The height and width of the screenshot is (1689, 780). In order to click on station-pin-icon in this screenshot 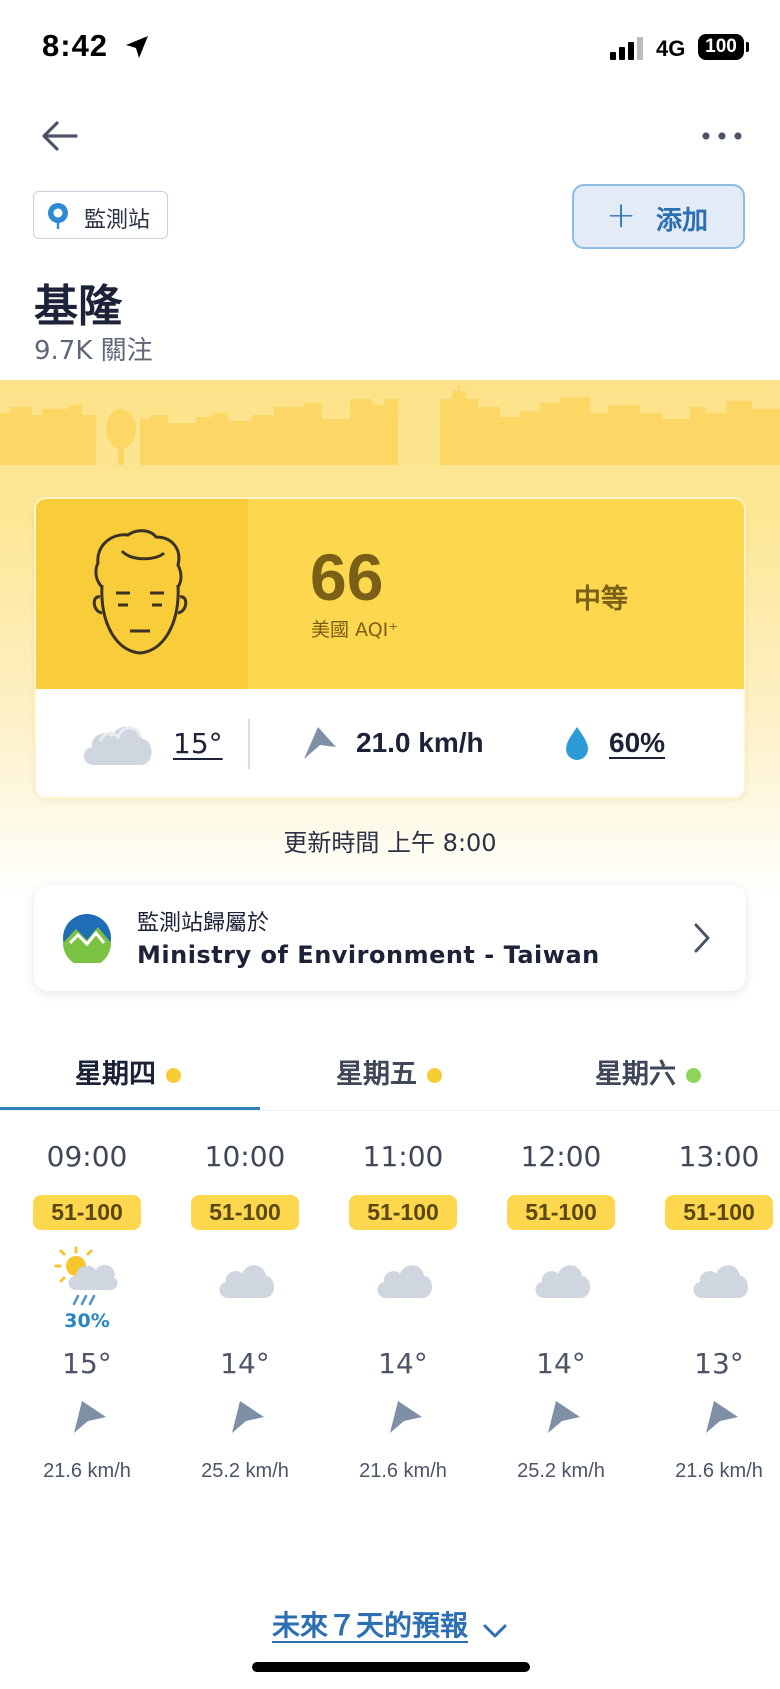, I will do `click(58, 216)`.